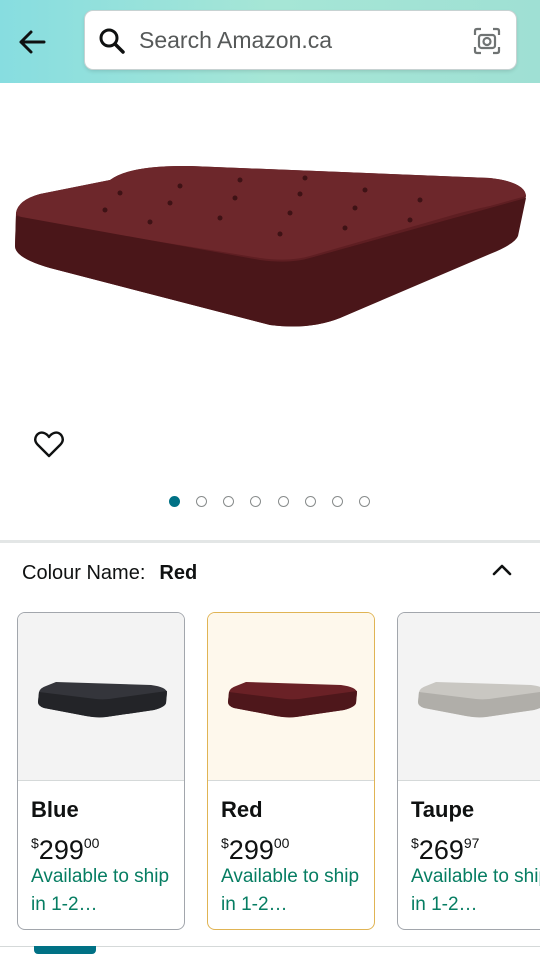  Describe the element at coordinates (479, 700) in the screenshot. I see `swatch-mattress-taupe` at that location.